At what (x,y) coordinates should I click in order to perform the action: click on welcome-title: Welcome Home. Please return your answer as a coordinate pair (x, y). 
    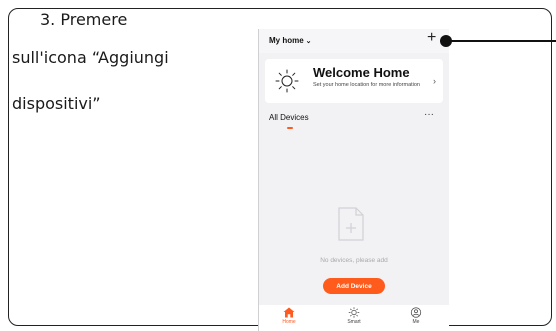
    Looking at the image, I should click on (361, 72).